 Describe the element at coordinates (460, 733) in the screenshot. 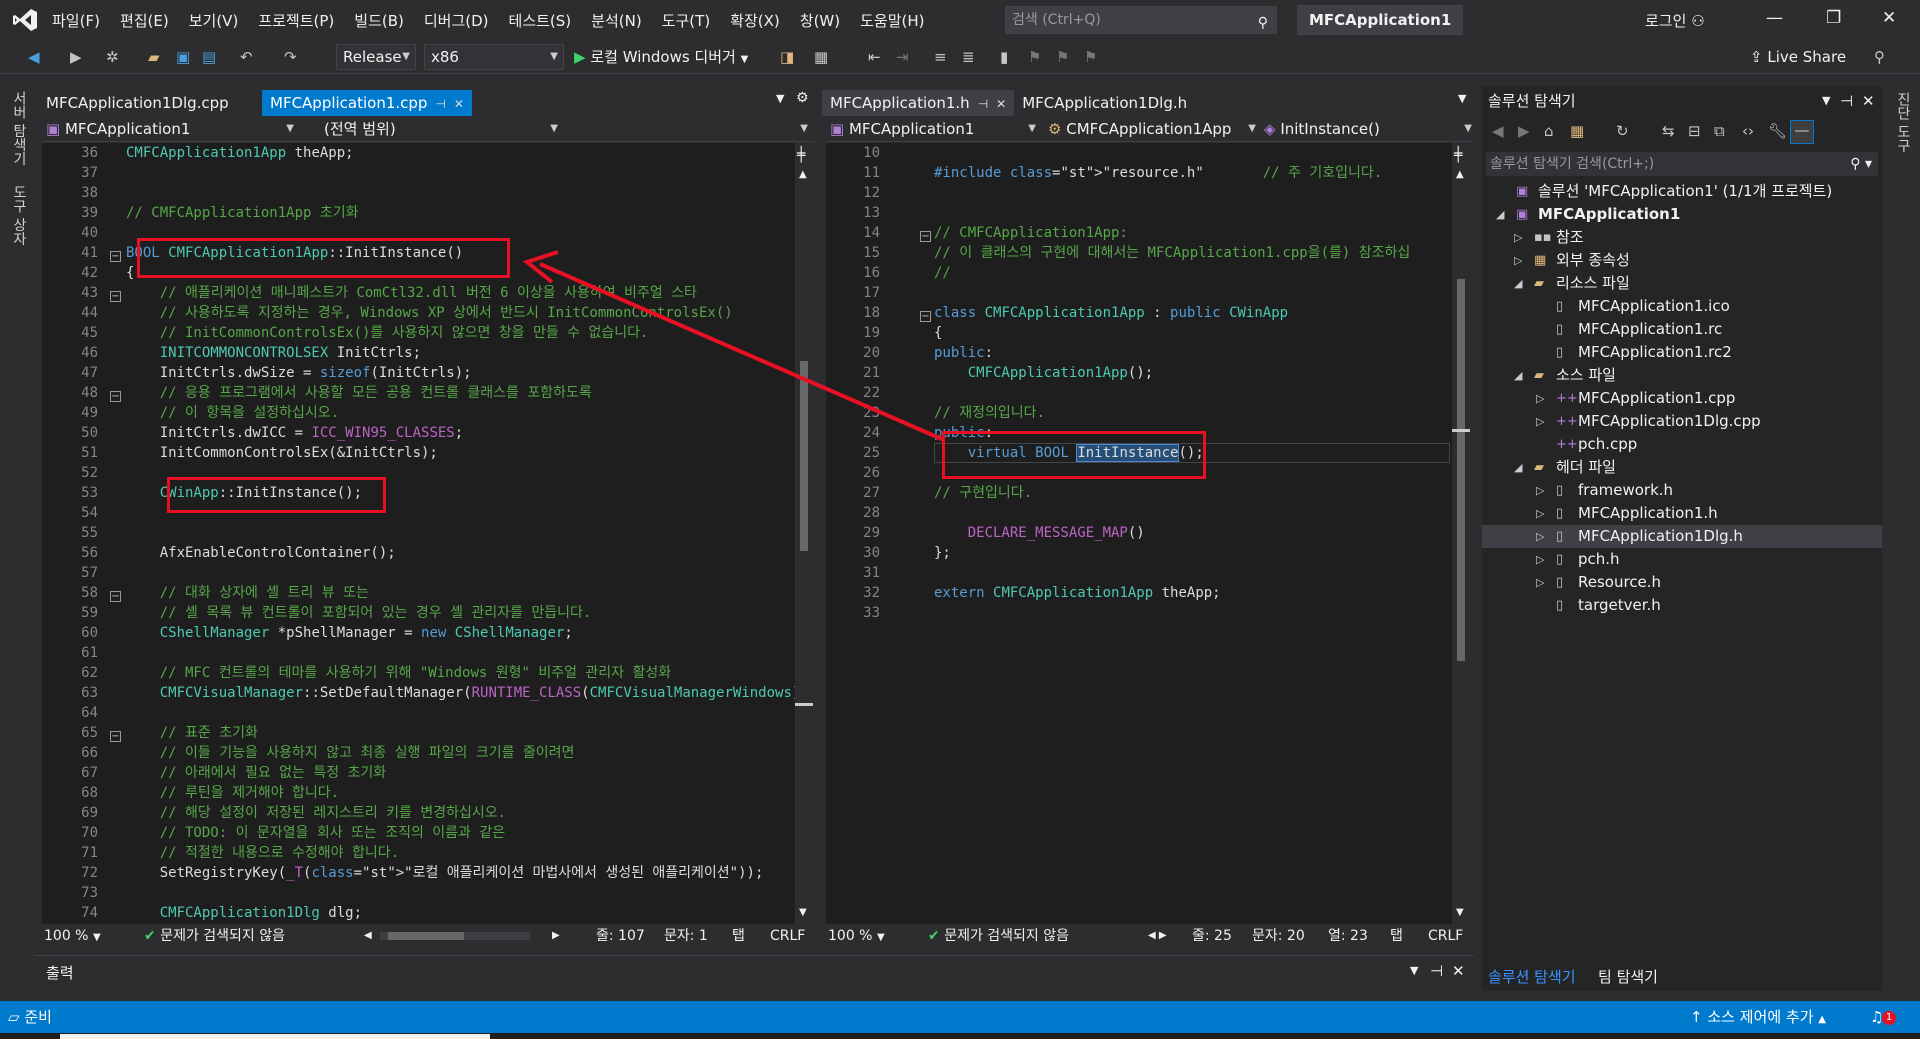

I see `code-line: // 표준 초기화` at that location.